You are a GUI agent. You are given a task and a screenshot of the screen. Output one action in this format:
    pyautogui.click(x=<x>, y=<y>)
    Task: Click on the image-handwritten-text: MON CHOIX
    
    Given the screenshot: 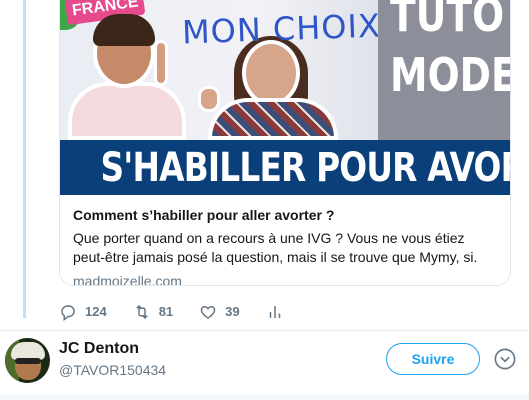 What is the action you would take?
    pyautogui.click(x=281, y=29)
    